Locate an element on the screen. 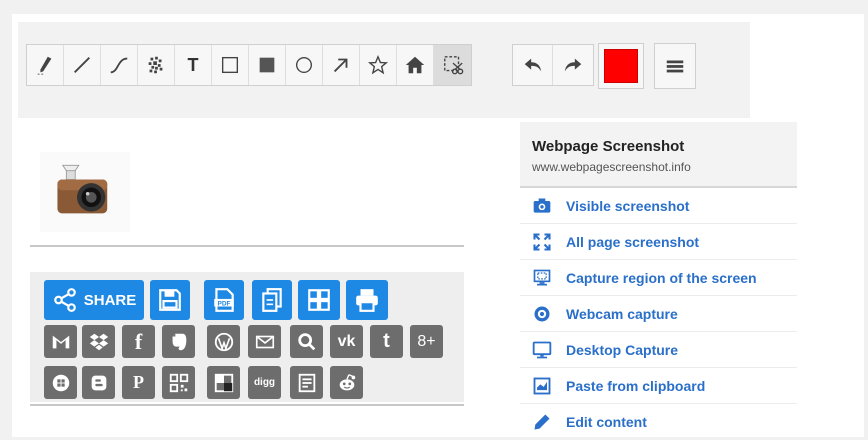  menu-item-label: Desktop Capture is located at coordinates (622, 349).